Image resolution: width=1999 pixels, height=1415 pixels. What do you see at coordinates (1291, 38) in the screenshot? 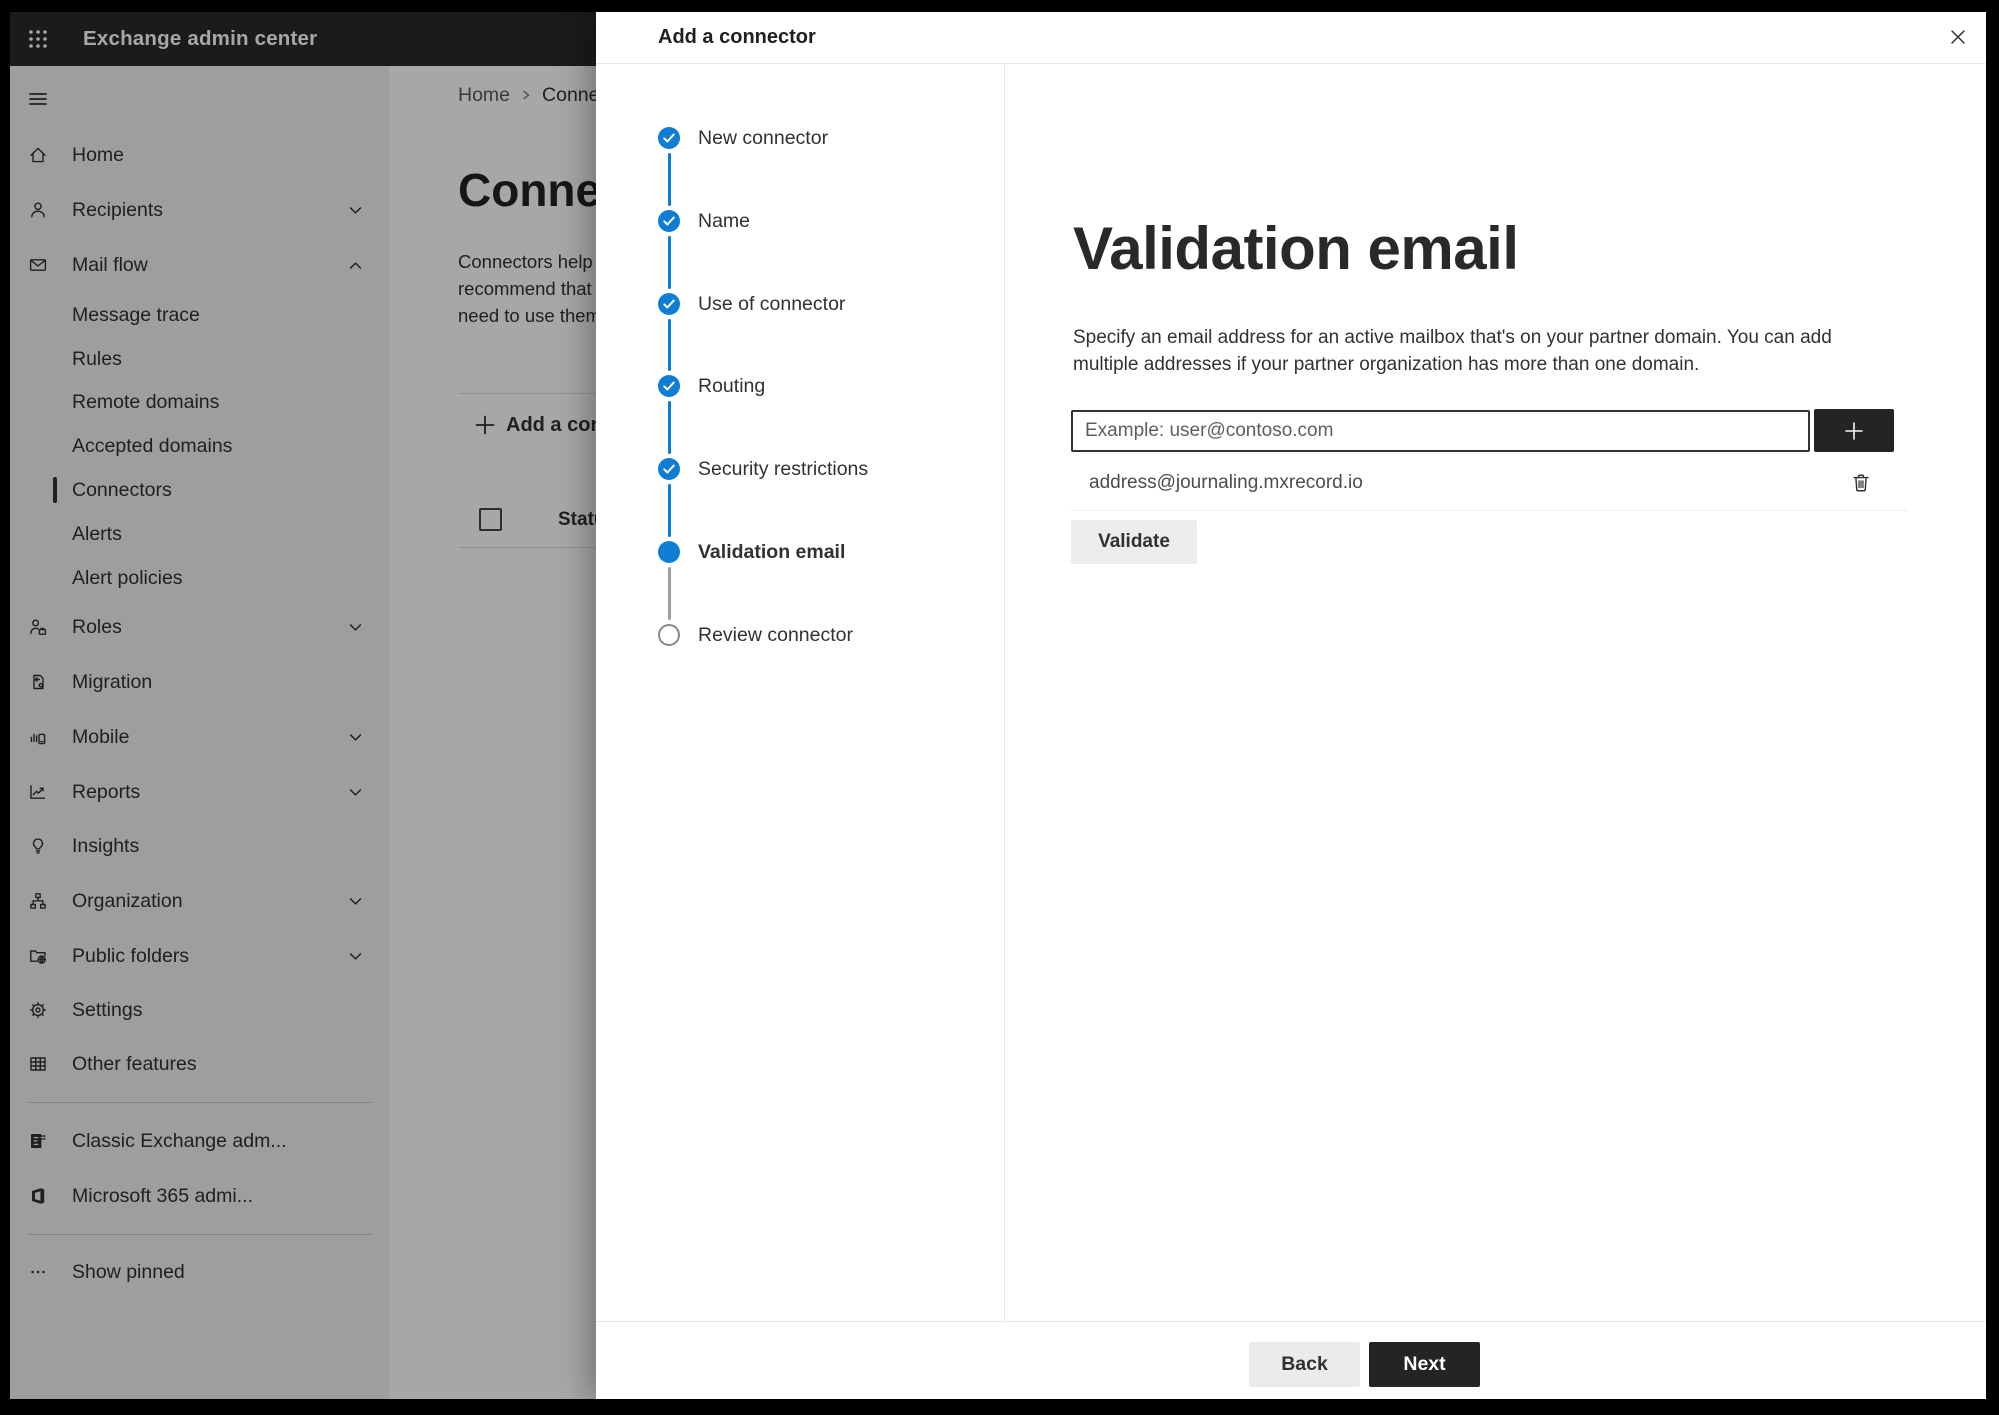
I see `modal-header: Add a connector` at bounding box center [1291, 38].